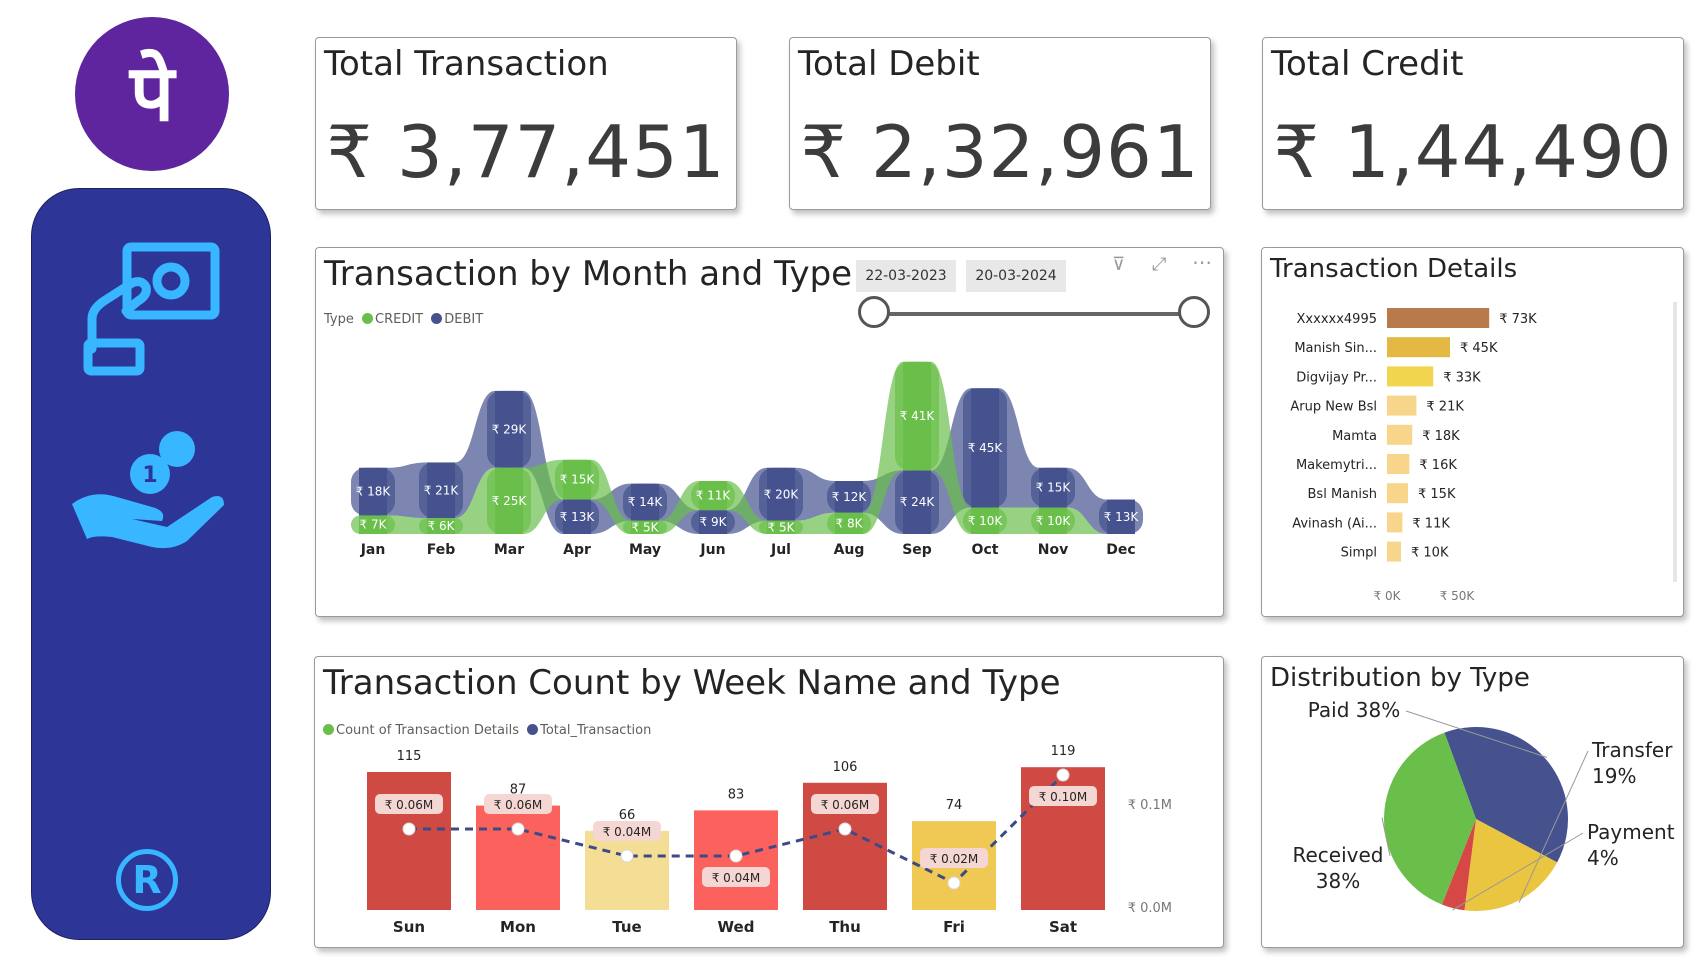  I want to click on credit-data-label: ₹ 8K, so click(850, 523).